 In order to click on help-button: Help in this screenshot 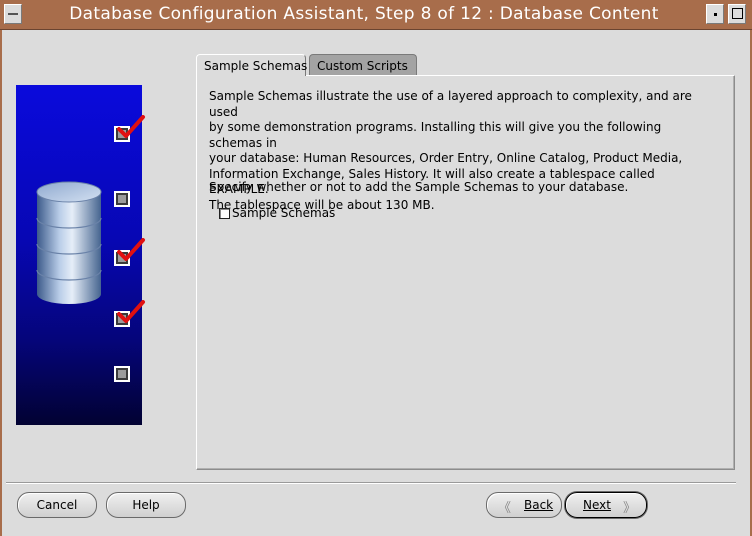, I will do `click(146, 505)`.